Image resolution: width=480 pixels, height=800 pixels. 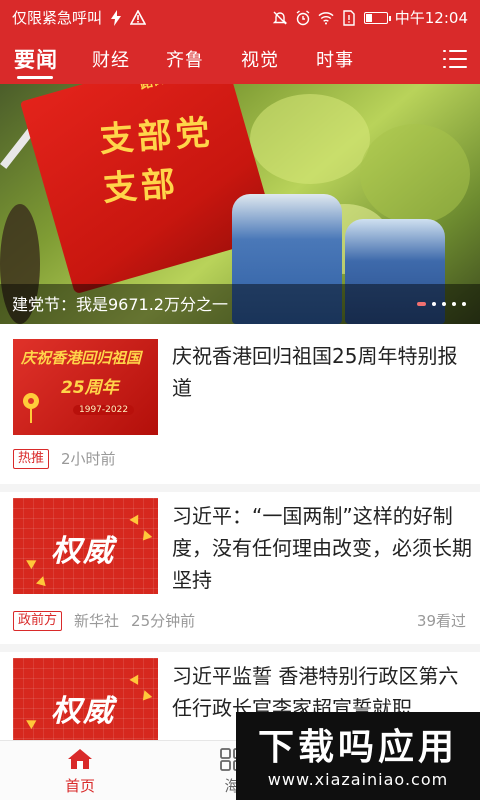 What do you see at coordinates (441, 621) in the screenshot?
I see `article-views: 39看过` at bounding box center [441, 621].